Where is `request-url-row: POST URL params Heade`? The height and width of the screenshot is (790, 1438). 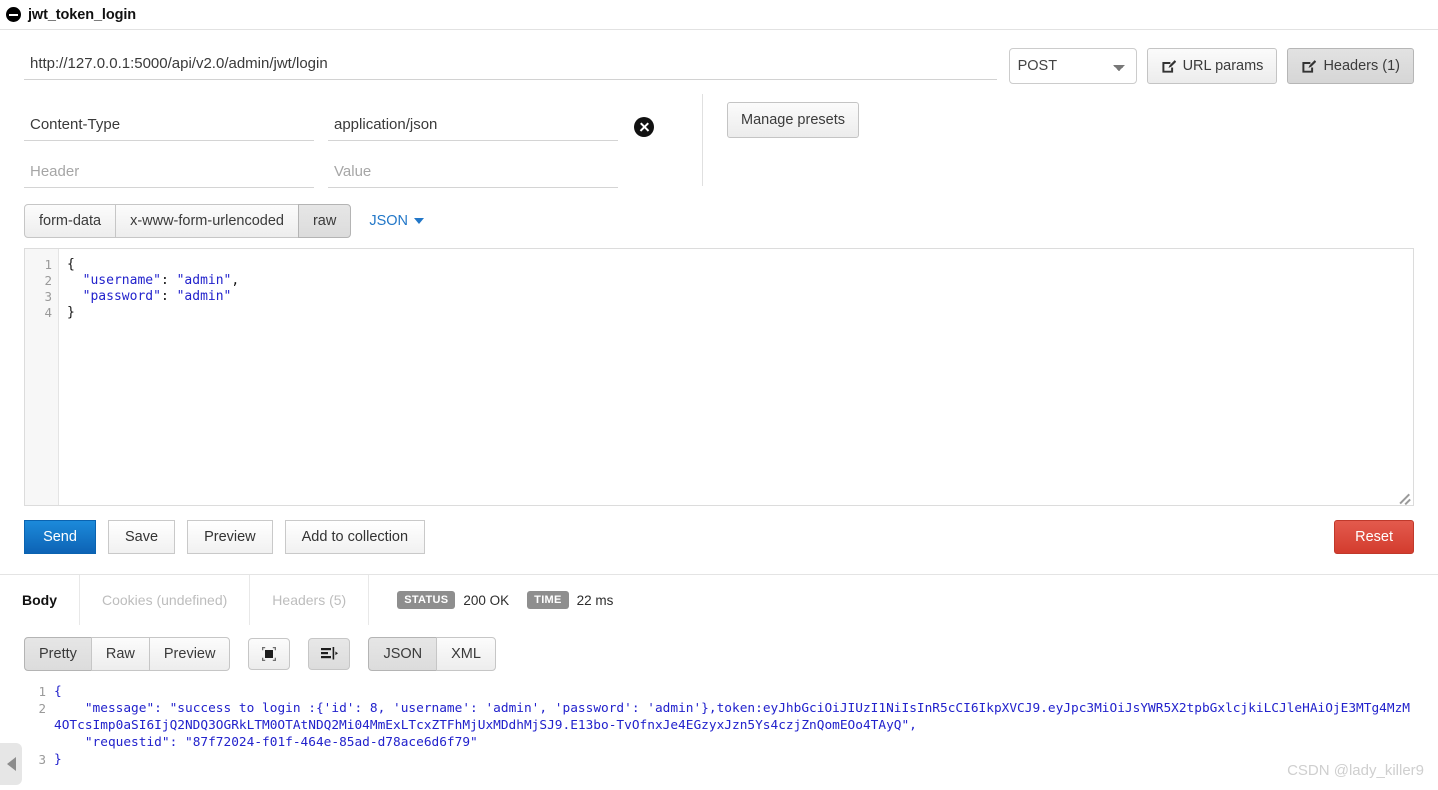
request-url-row: POST URL params Heade is located at coordinates (719, 59).